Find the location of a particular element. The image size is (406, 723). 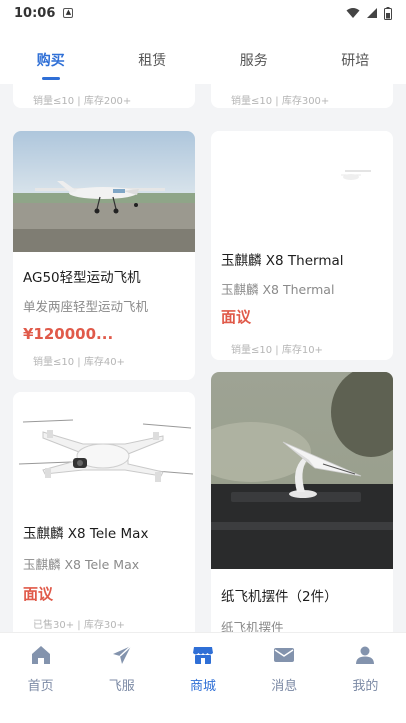

paper-plane-ornament-photo is located at coordinates (302, 470).